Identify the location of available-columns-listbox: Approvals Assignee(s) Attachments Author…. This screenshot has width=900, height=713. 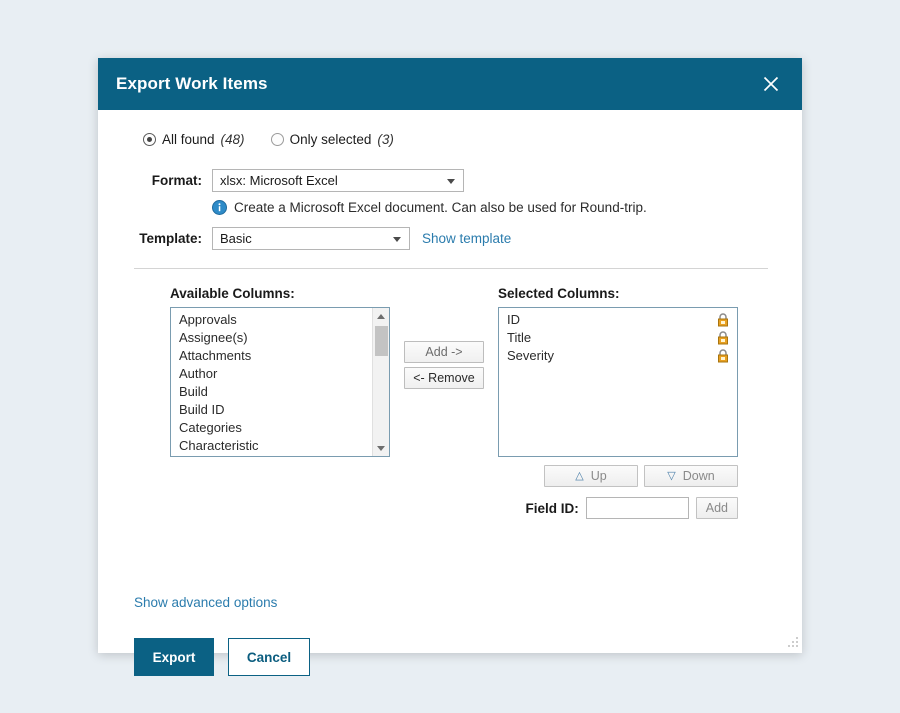
(280, 382).